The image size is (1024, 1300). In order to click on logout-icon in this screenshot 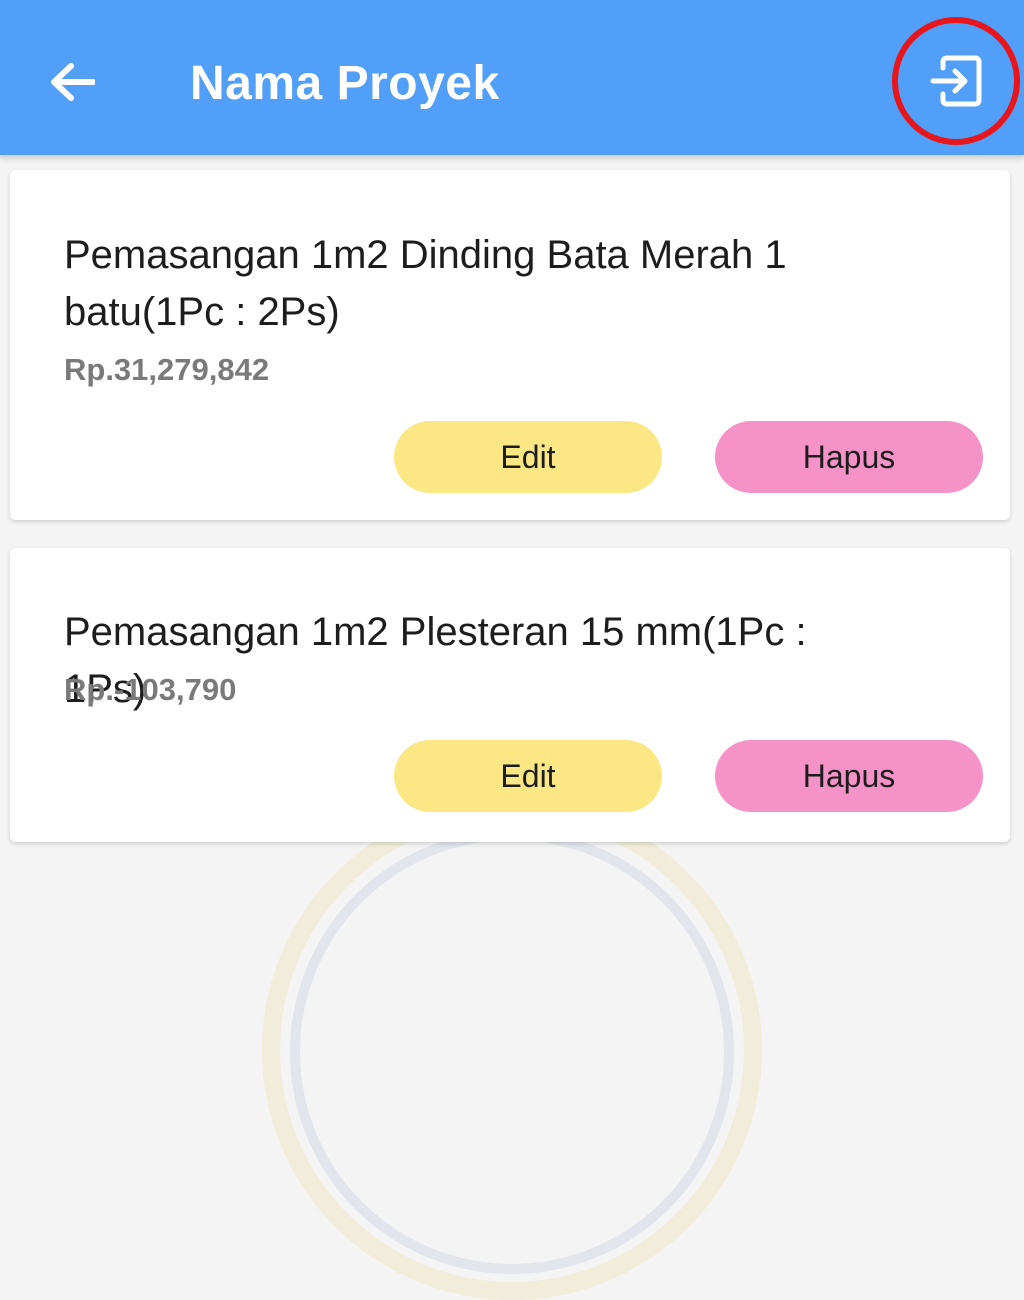, I will do `click(956, 81)`.